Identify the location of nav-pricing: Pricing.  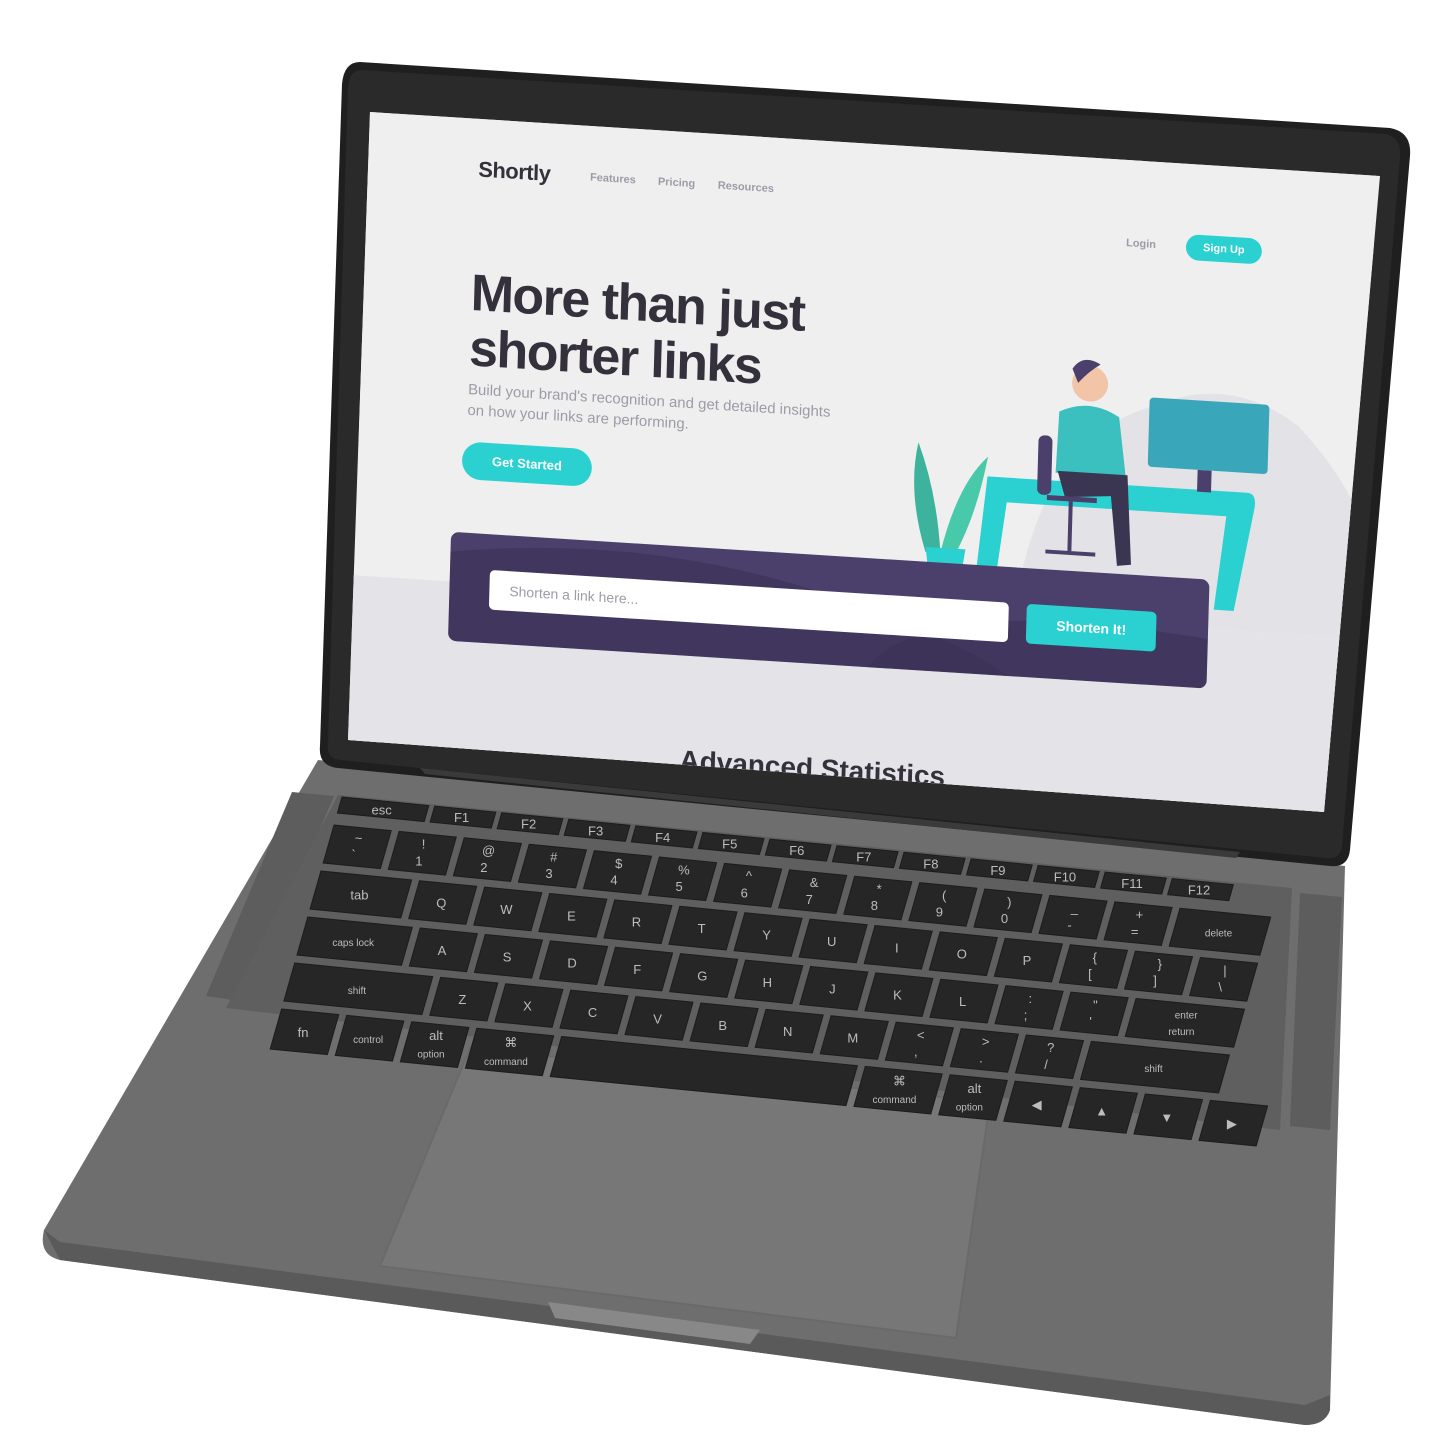
(677, 183).